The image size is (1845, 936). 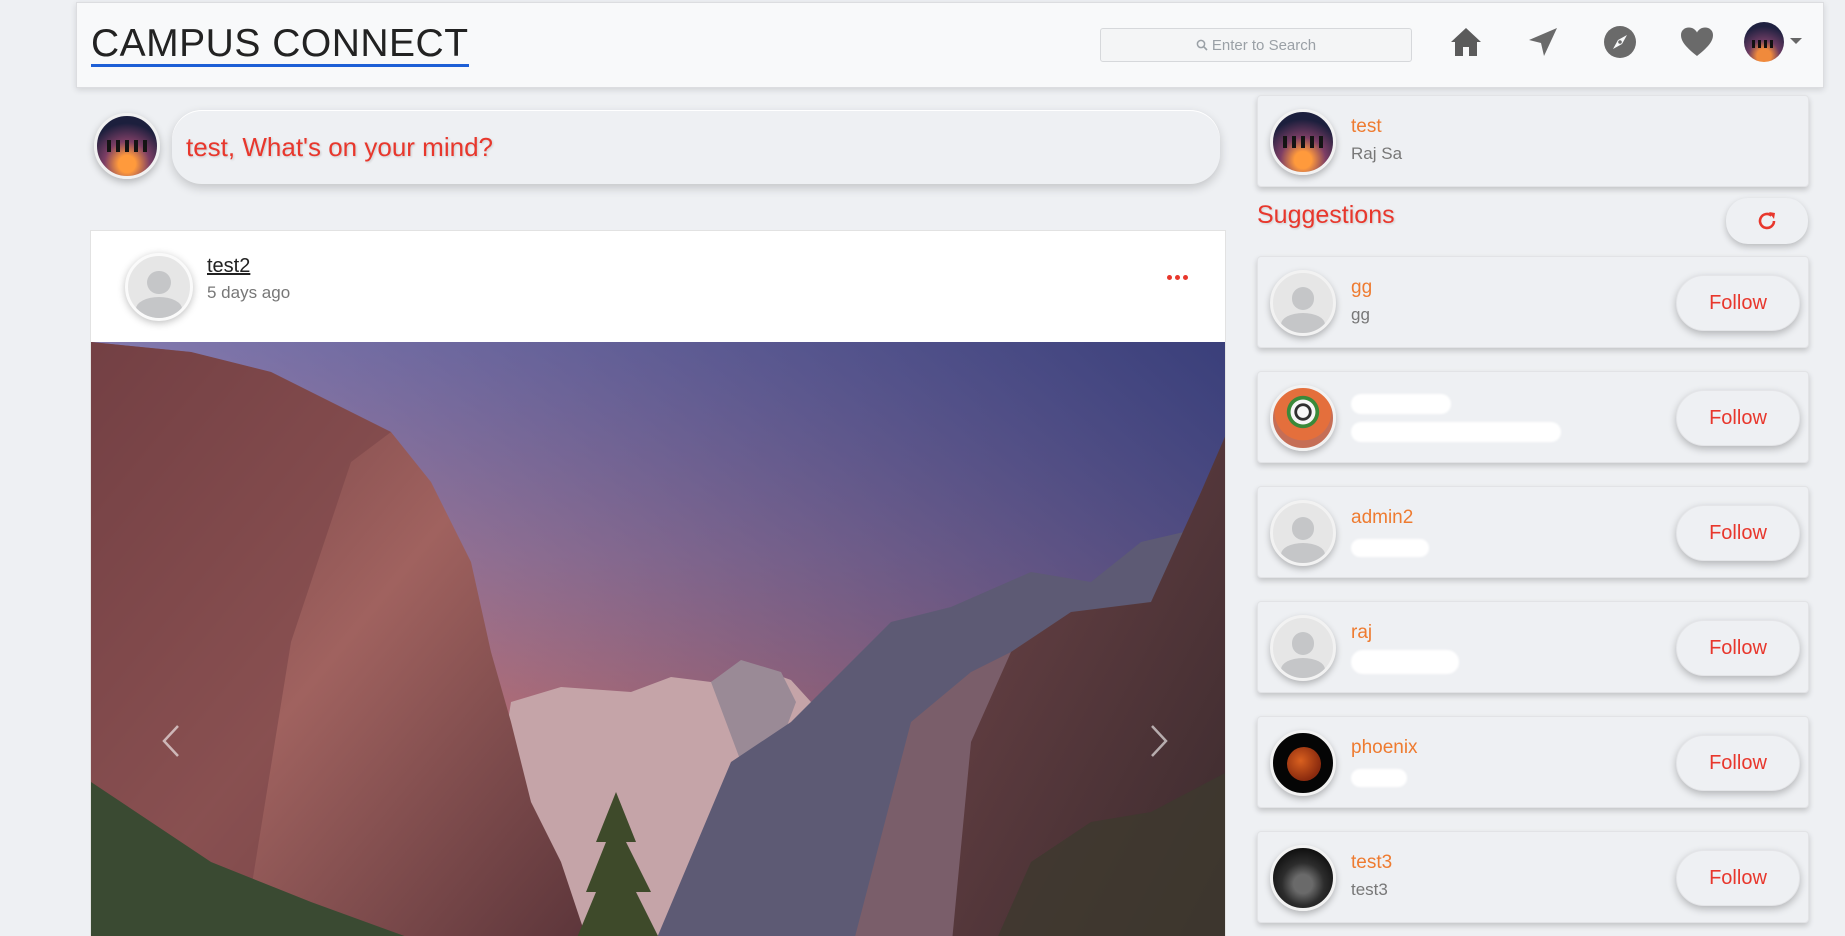 I want to click on create-post-input: test, What's on your mind?, so click(x=696, y=147).